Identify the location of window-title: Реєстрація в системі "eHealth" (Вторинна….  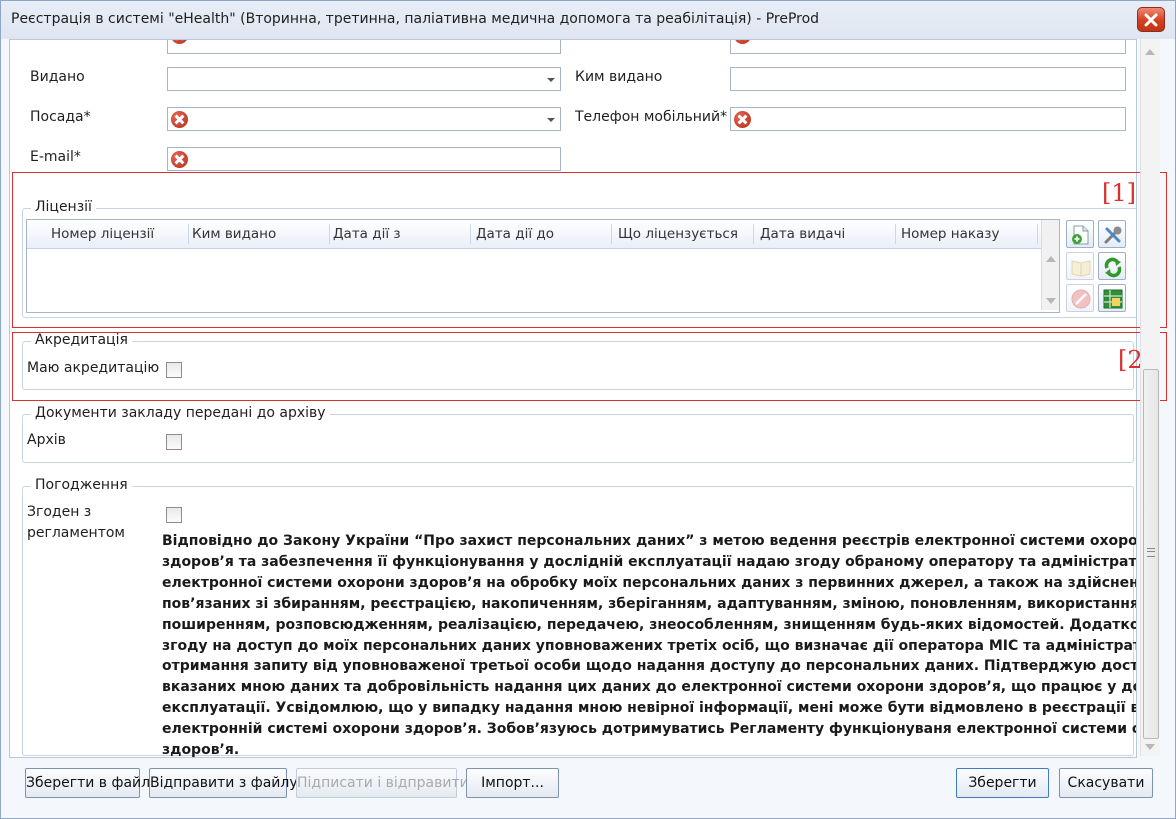
(415, 19).